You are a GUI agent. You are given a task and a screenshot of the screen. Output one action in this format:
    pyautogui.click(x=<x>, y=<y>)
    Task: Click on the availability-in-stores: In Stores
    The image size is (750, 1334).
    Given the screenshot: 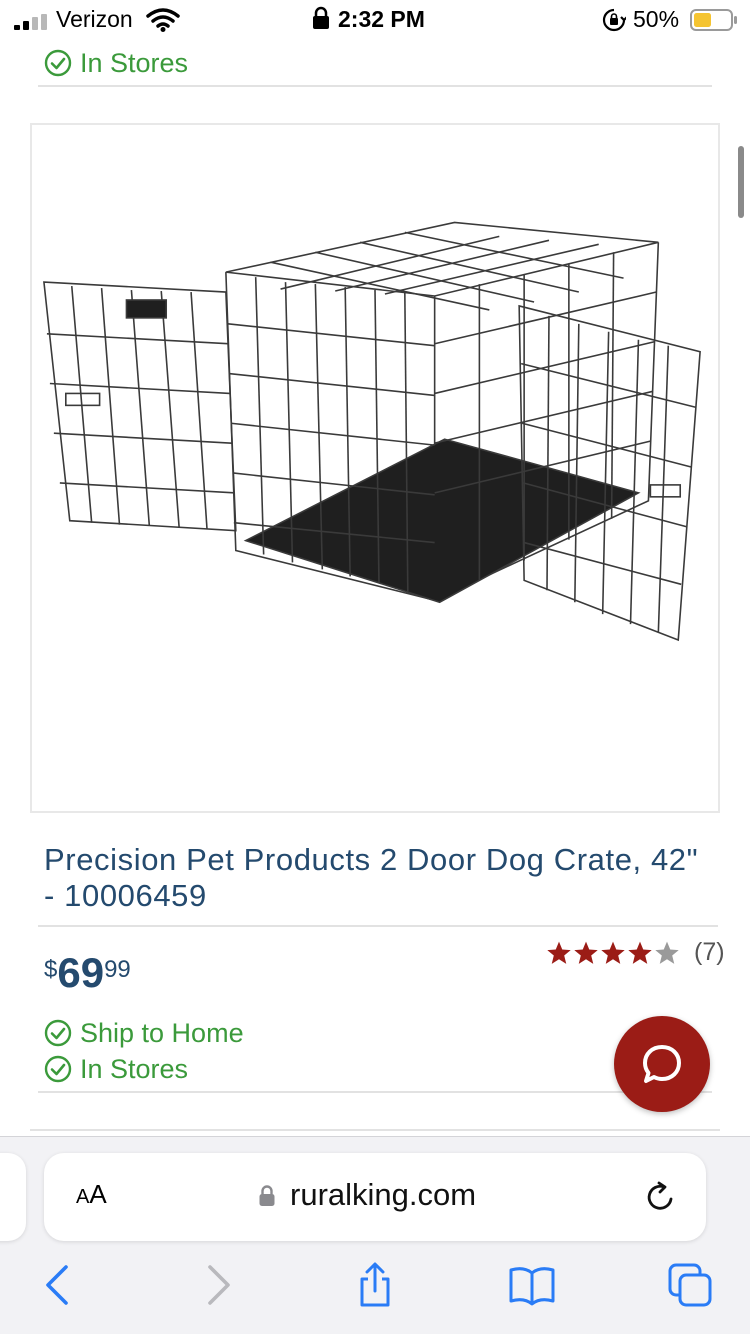 What is the action you would take?
    pyautogui.click(x=116, y=1069)
    